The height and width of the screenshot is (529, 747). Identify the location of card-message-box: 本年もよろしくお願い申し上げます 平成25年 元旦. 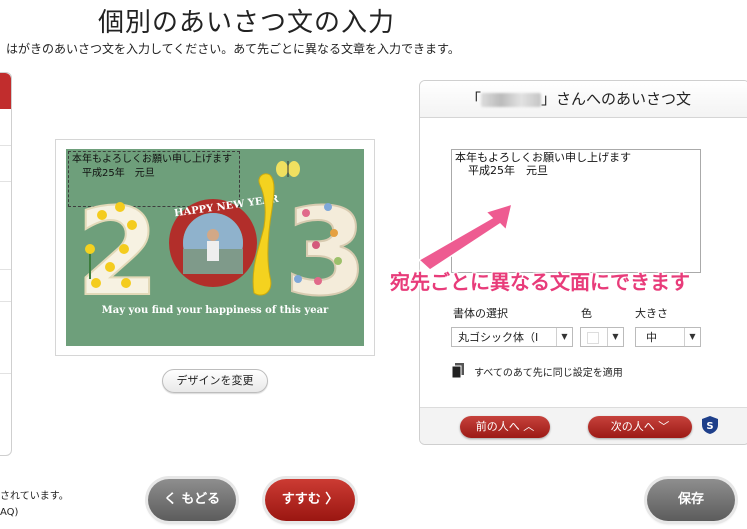
(154, 179).